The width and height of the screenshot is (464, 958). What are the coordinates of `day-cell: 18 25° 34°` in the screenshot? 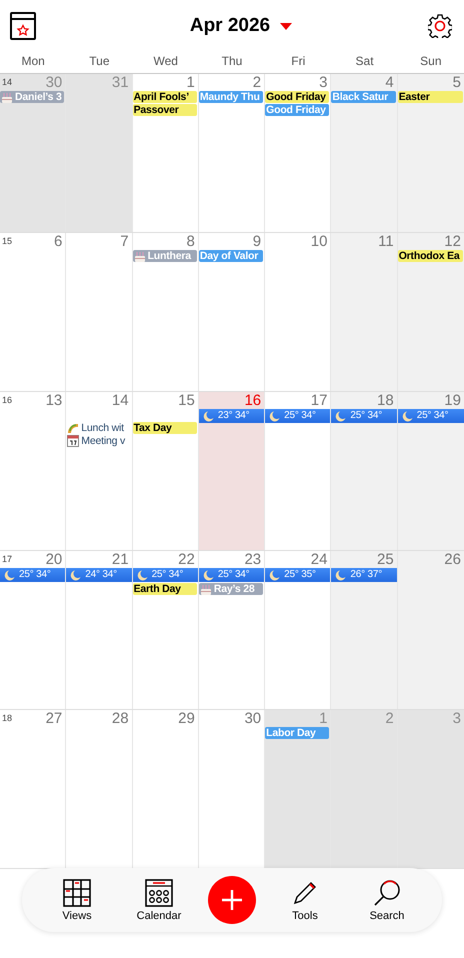 It's located at (364, 471).